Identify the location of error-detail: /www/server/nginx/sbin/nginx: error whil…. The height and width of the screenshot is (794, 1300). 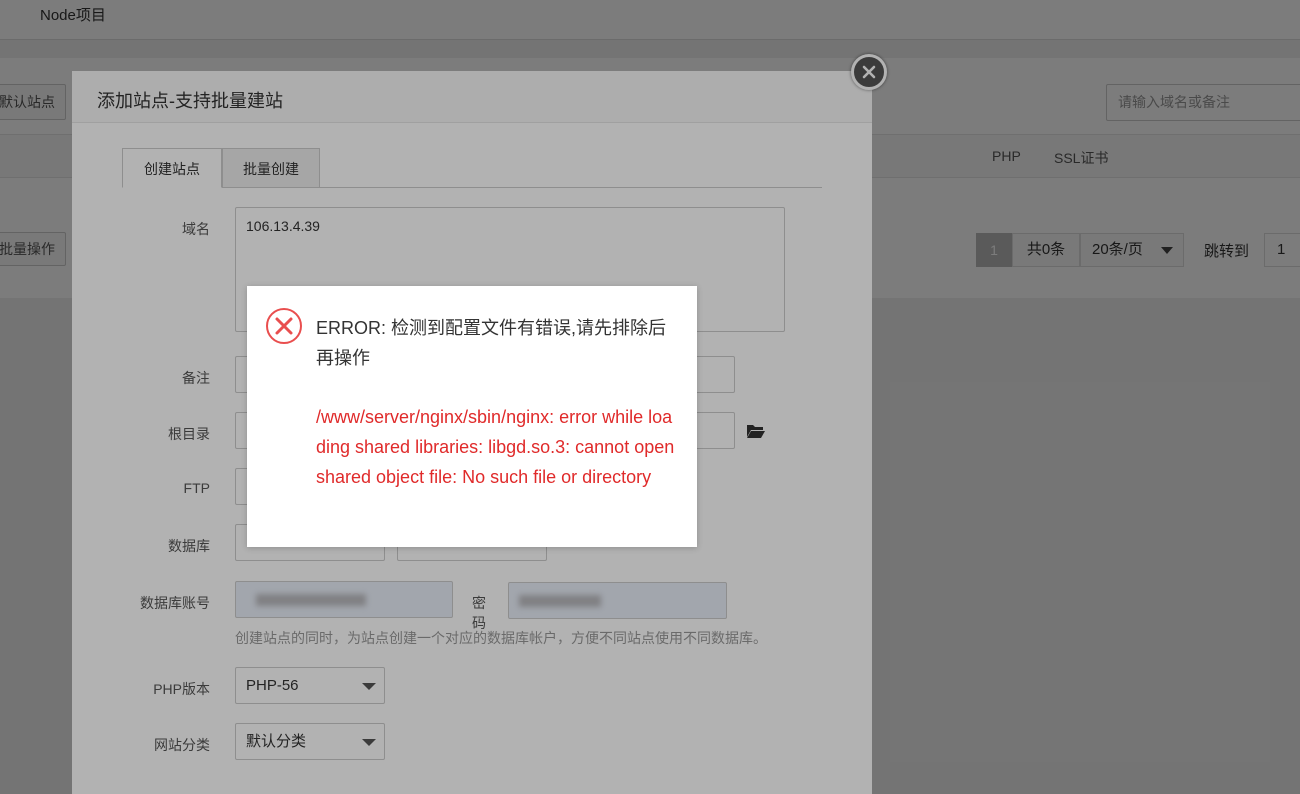
(495, 447).